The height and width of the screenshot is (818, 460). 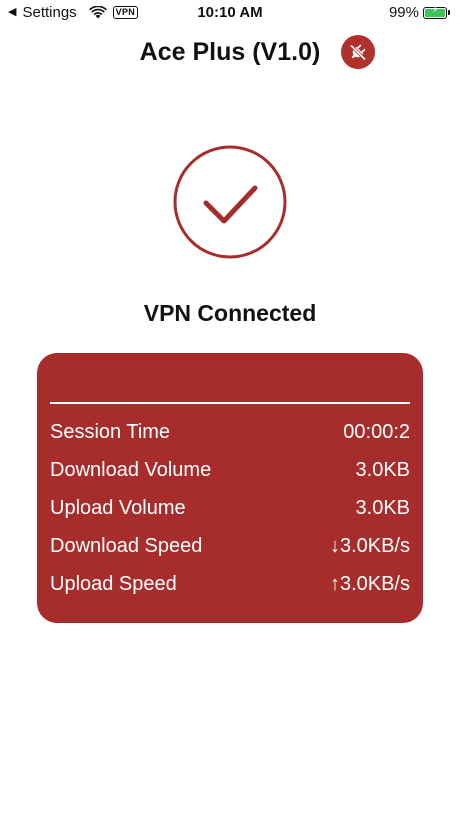 What do you see at coordinates (449, 12) in the screenshot?
I see `battery-tip` at bounding box center [449, 12].